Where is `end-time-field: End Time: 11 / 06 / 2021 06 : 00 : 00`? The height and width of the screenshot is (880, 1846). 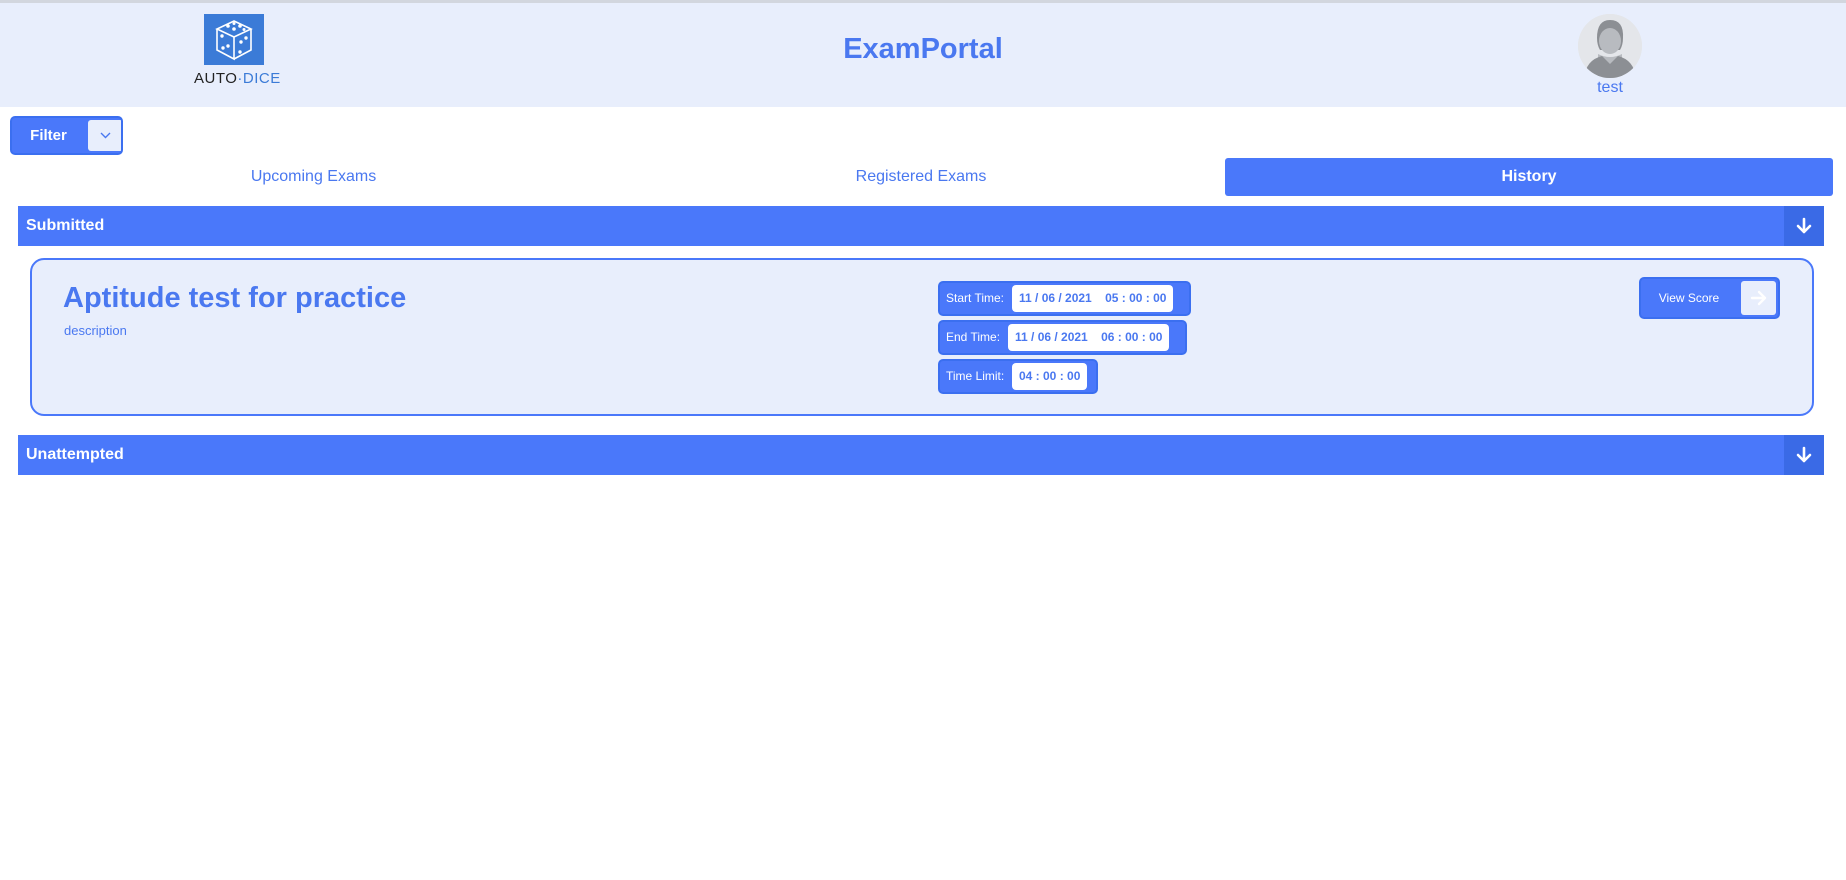
end-time-field: End Time: 11 / 06 / 2021 06 : 00 : 00 is located at coordinates (1062, 337).